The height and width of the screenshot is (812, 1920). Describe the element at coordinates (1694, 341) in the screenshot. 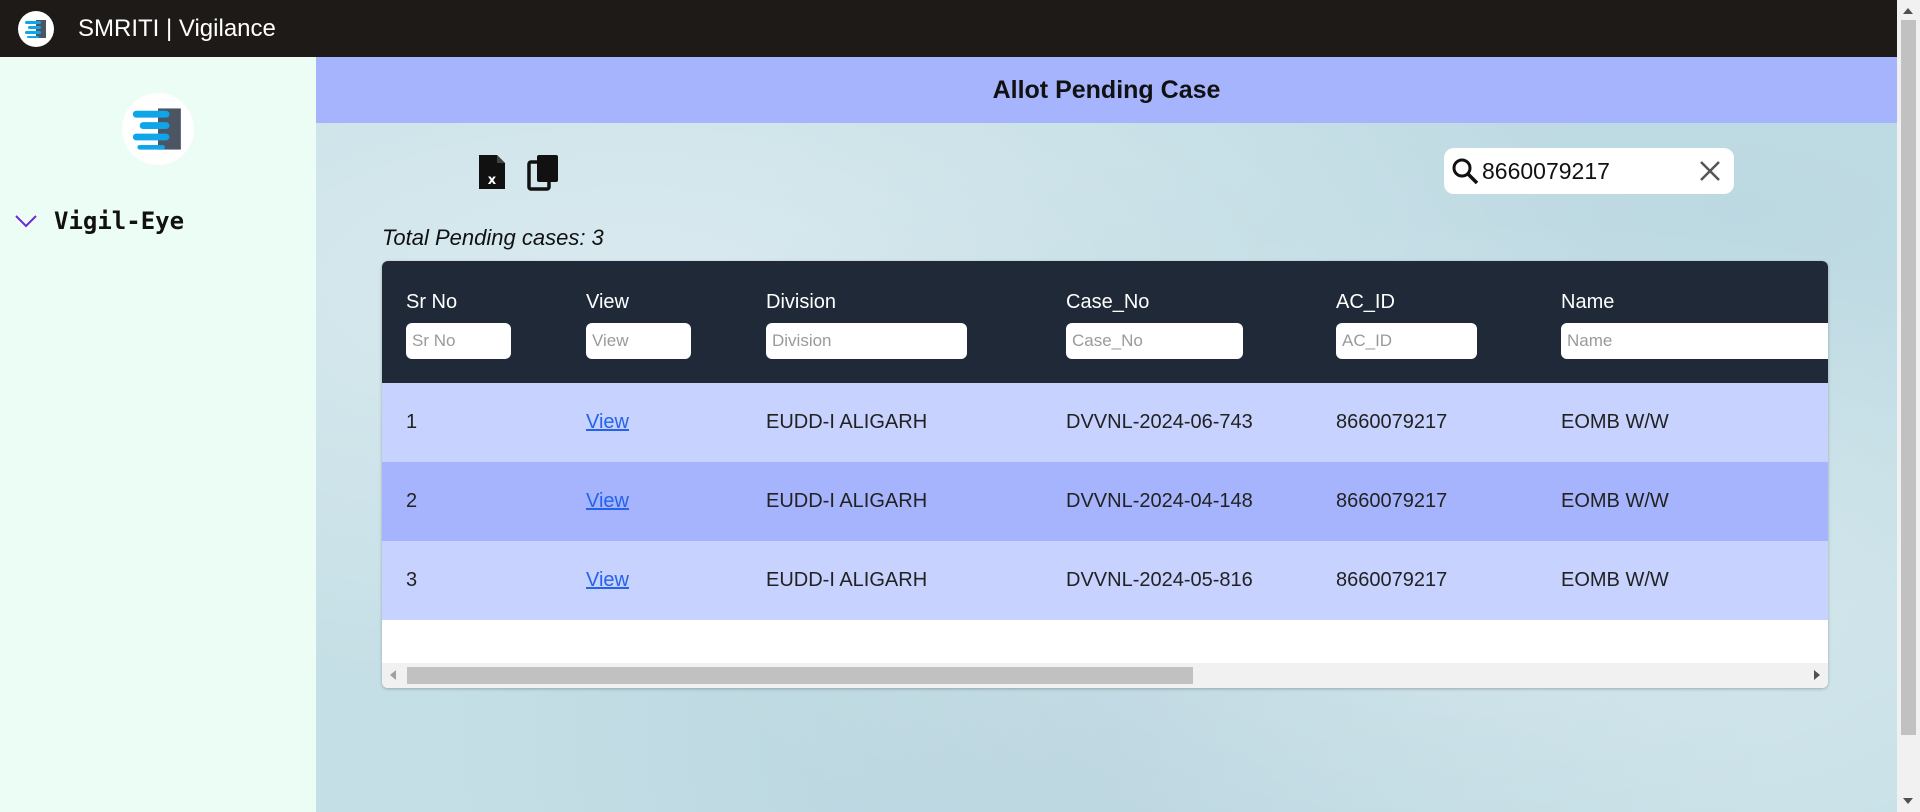

I see `name-filter-input` at that location.